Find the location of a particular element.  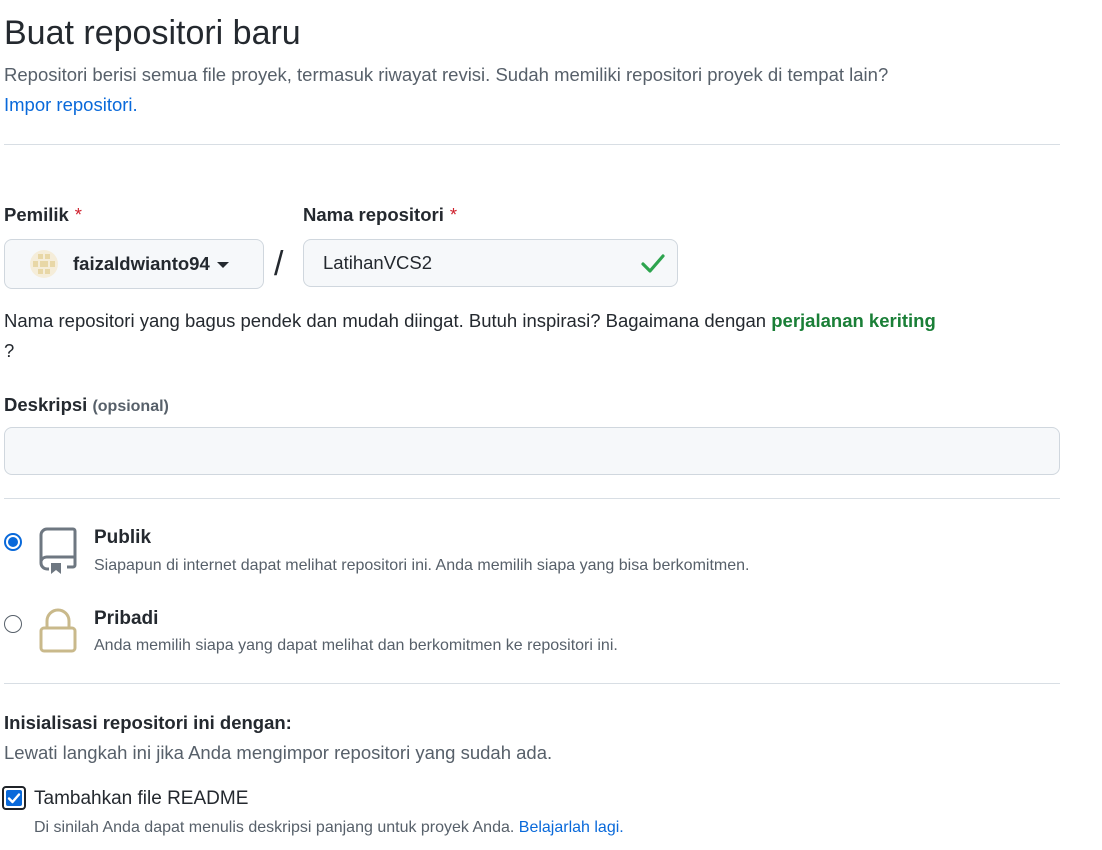

lock-icon is located at coordinates (58, 630).